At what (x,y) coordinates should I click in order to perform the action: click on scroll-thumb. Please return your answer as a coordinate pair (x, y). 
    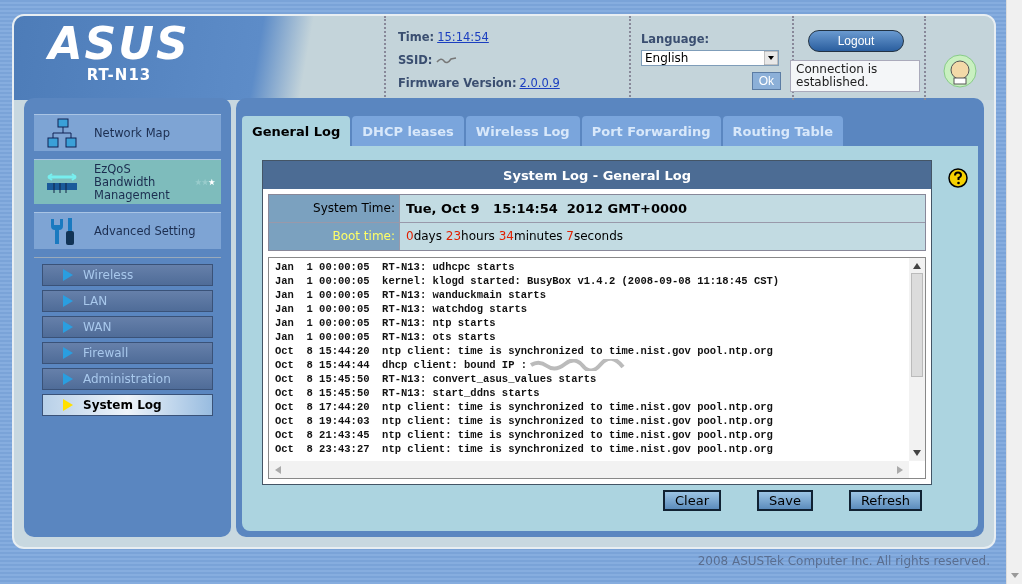
    Looking at the image, I should click on (917, 325).